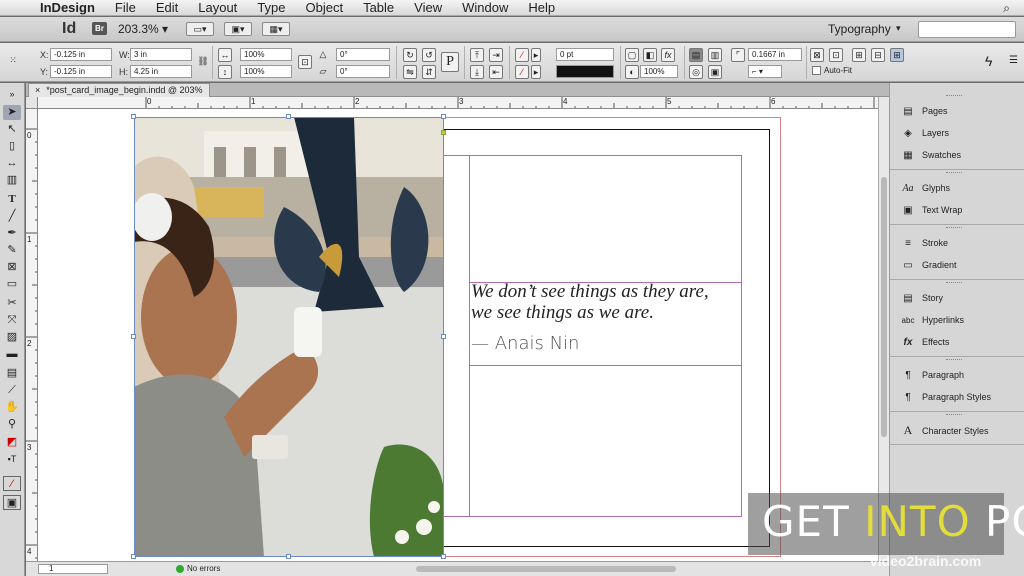 This screenshot has height=576, width=1024. What do you see at coordinates (32, 335) in the screenshot?
I see `vertical-ruler: 0 1 2 3 4` at bounding box center [32, 335].